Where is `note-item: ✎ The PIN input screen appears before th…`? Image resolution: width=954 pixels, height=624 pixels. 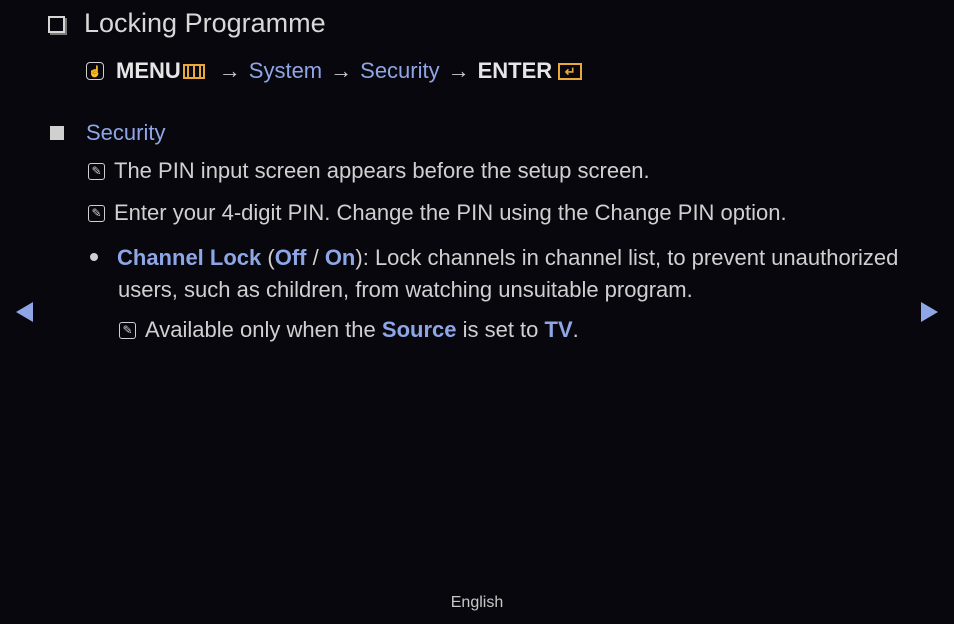 note-item: ✎ The PIN input screen appears before th… is located at coordinates (369, 171).